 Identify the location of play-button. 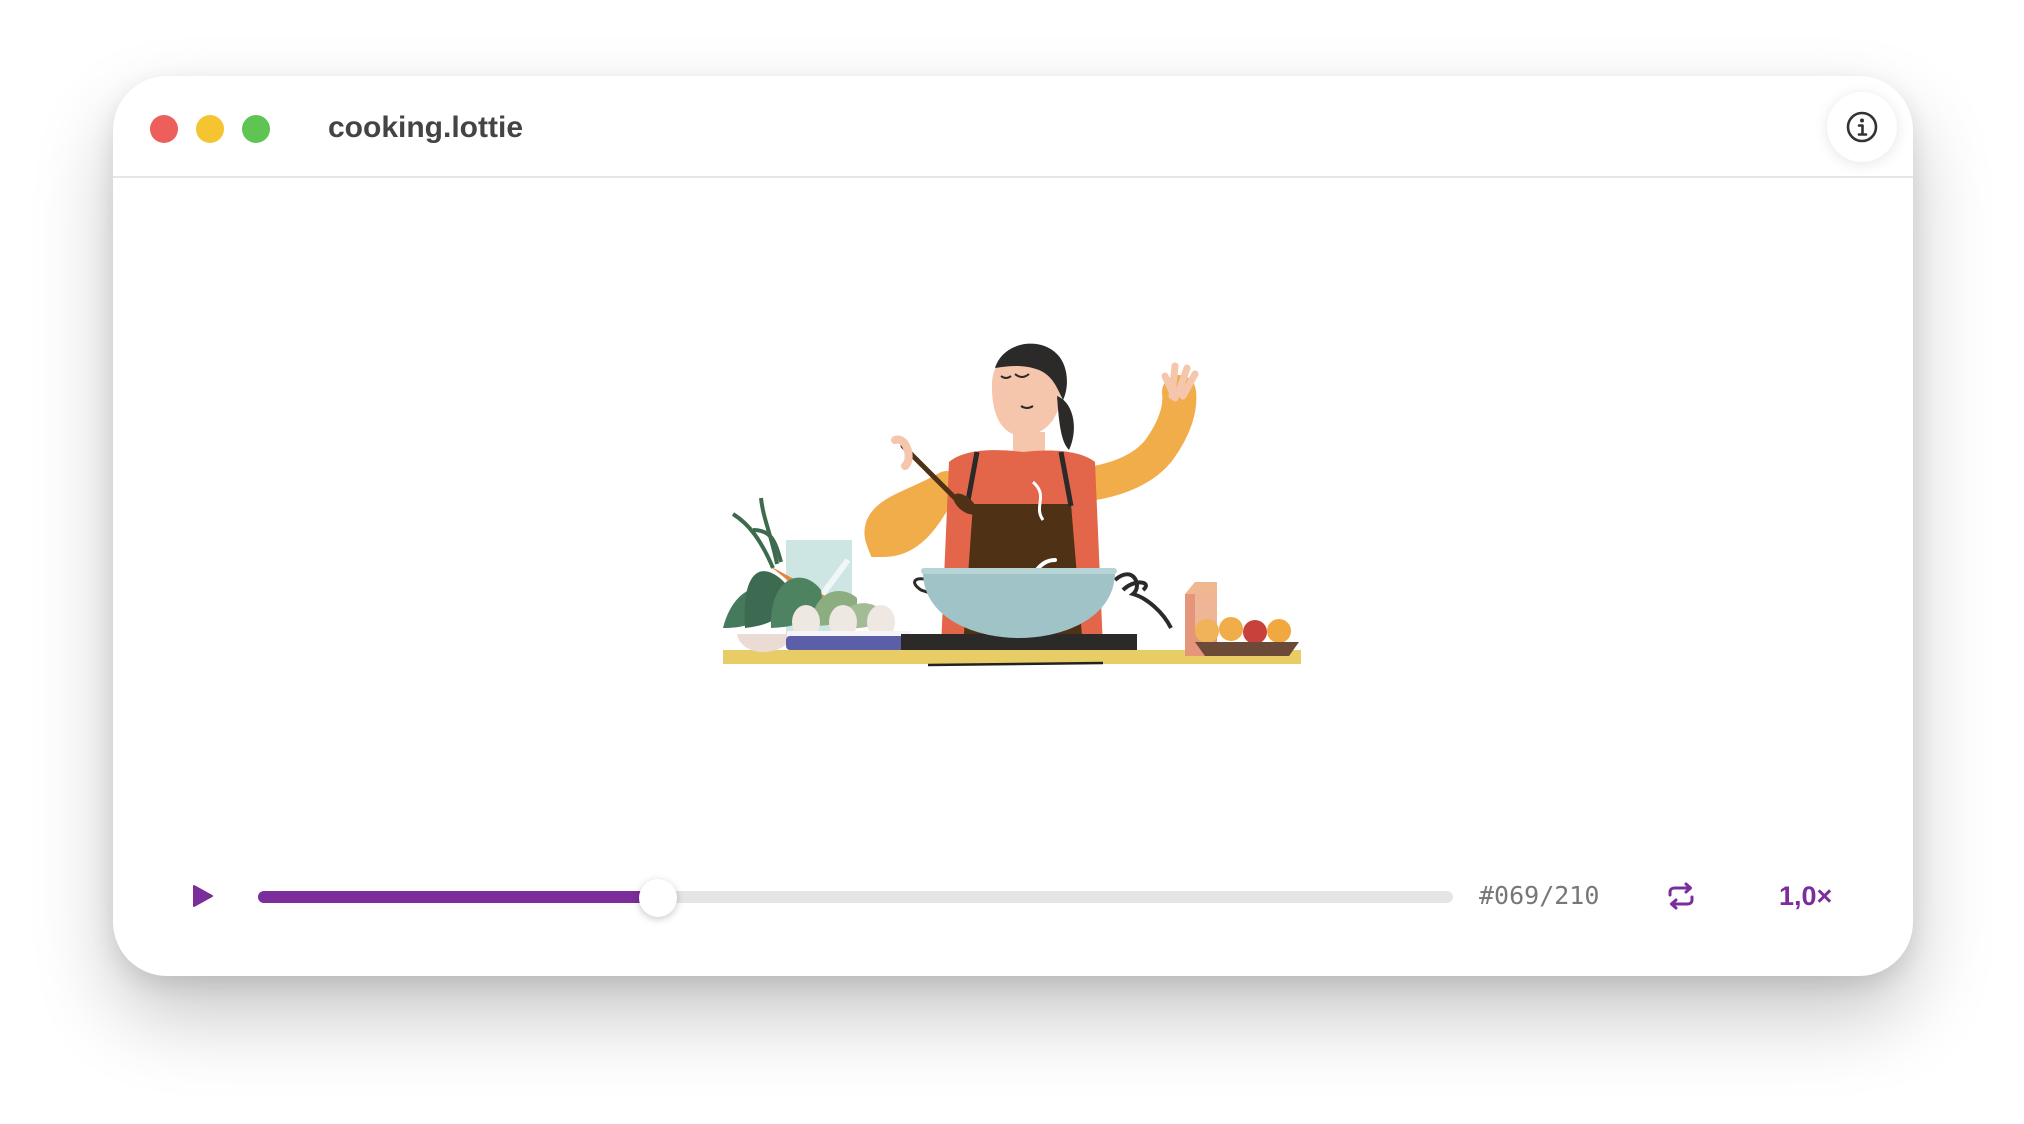
(203, 896).